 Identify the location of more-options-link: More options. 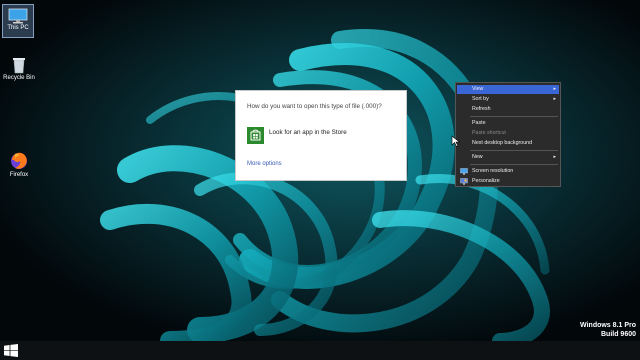
(264, 164).